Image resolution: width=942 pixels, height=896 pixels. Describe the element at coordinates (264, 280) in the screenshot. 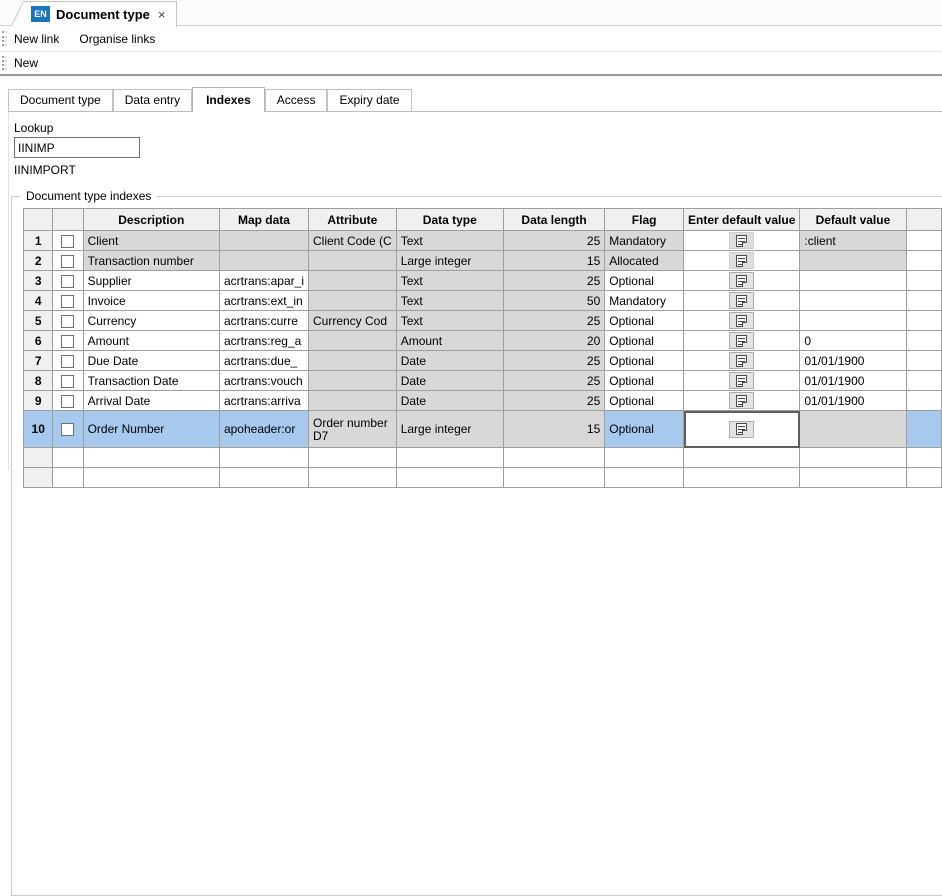

I see `cell-map-data: acrtrans:apar_i` at that location.